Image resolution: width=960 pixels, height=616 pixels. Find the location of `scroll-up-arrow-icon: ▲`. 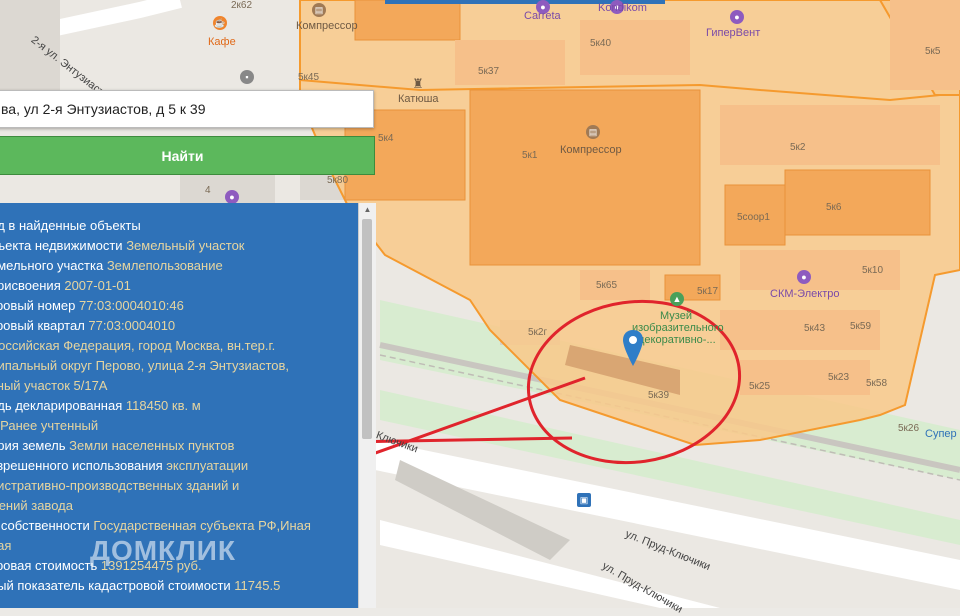

scroll-up-arrow-icon: ▲ is located at coordinates (367, 210).